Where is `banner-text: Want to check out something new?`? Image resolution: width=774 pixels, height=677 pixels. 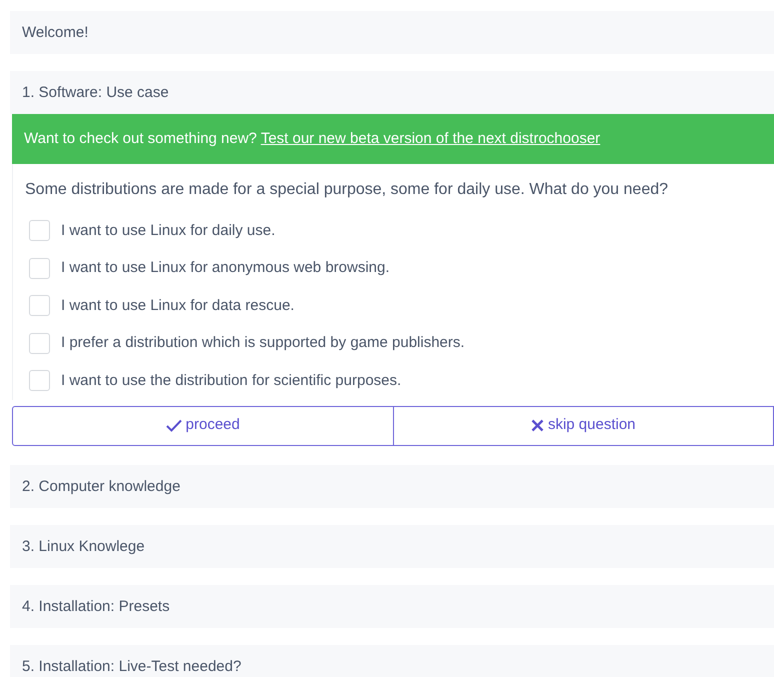 banner-text: Want to check out something new? is located at coordinates (140, 138).